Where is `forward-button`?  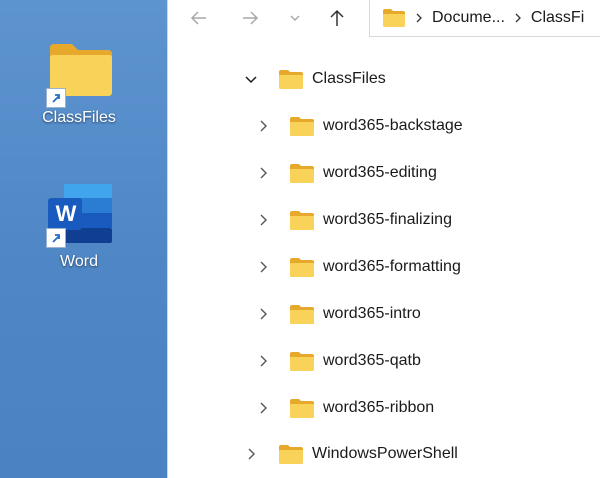 forward-button is located at coordinates (250, 18).